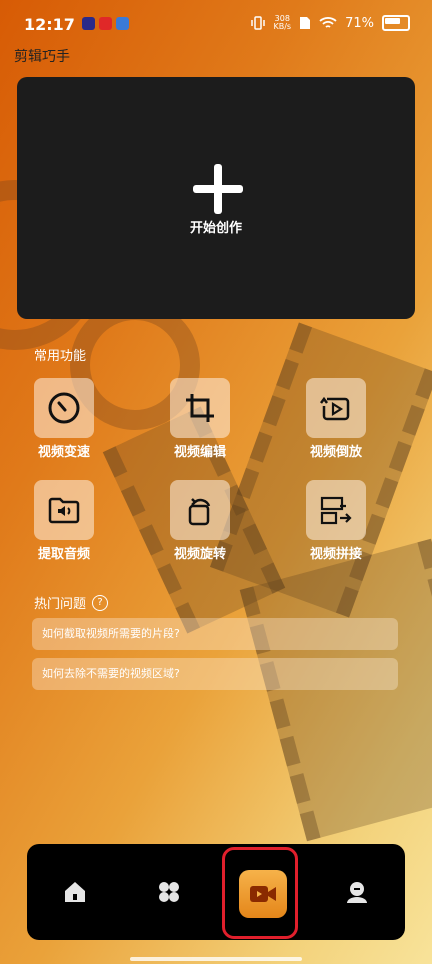  Describe the element at coordinates (216, 25) in the screenshot. I see `status-bar: 12:17 308 KB/s 71%` at that location.